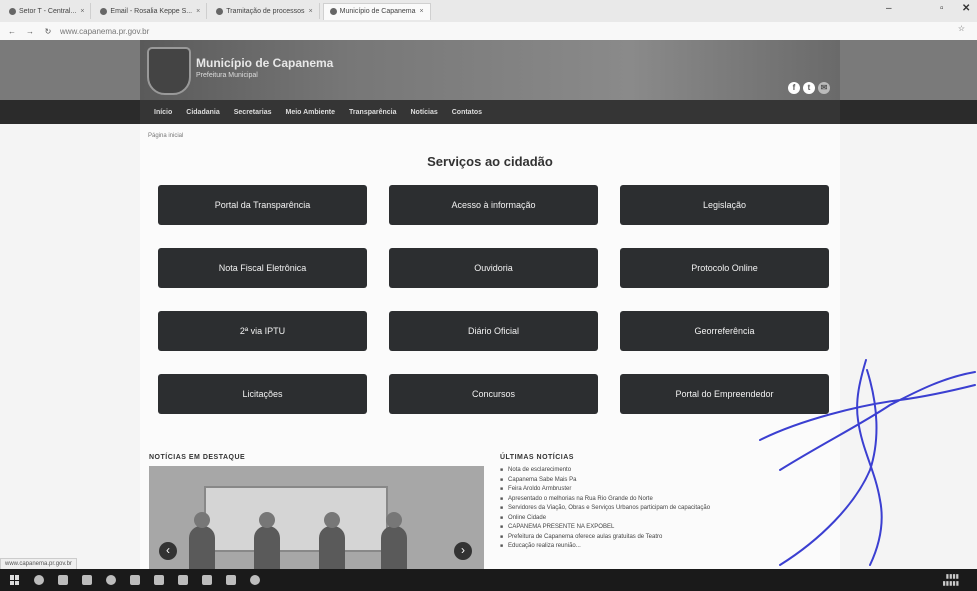  I want to click on news-item: Nota de esclarecimento, so click(650, 471).